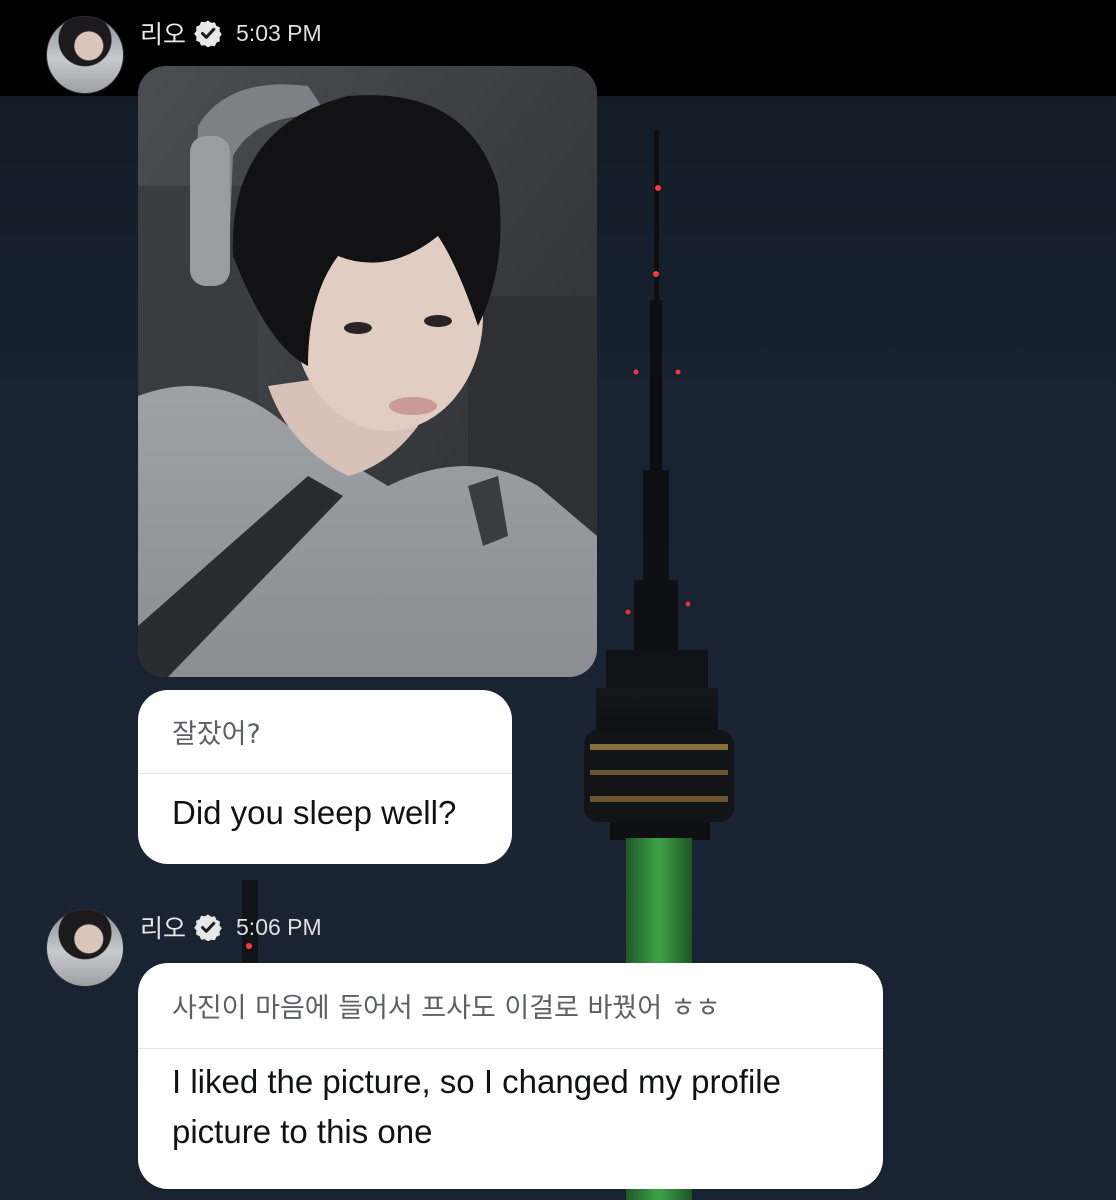 This screenshot has width=1116, height=1200. What do you see at coordinates (279, 926) in the screenshot?
I see `message-time: 5:06 PM` at bounding box center [279, 926].